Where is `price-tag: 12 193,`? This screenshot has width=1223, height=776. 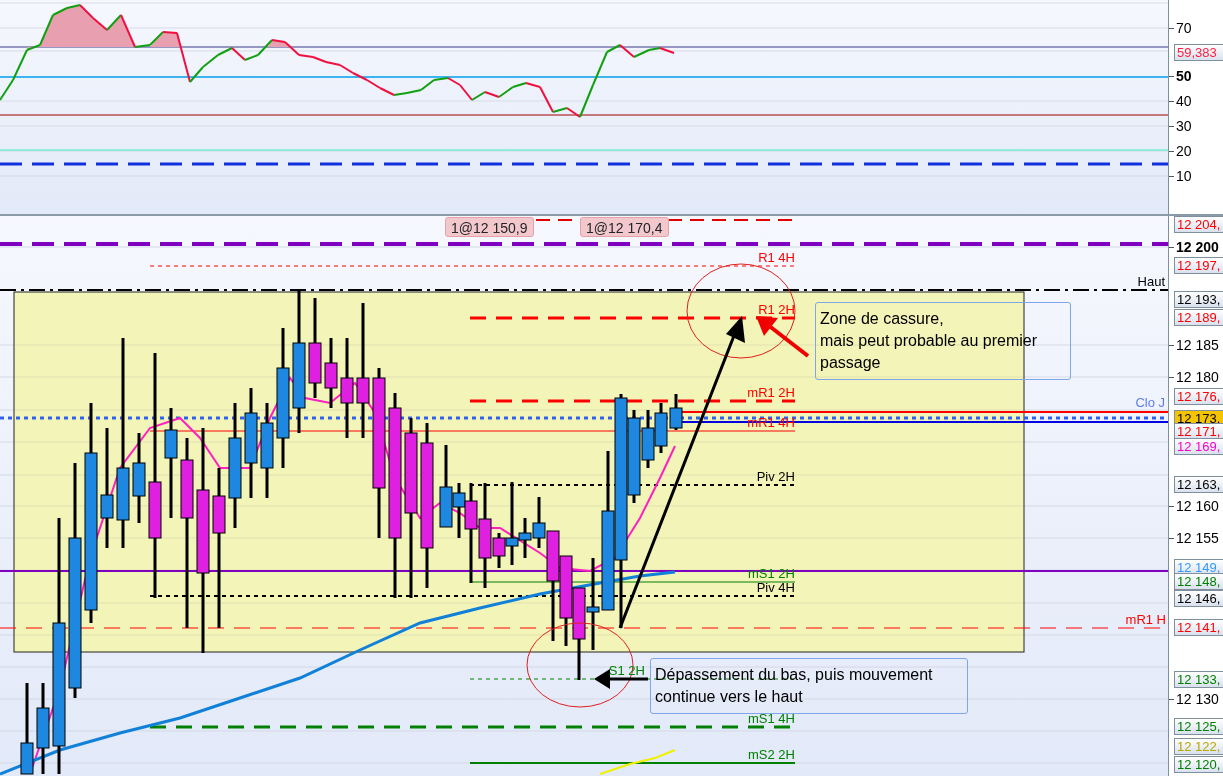
price-tag: 12 193, is located at coordinates (1198, 299).